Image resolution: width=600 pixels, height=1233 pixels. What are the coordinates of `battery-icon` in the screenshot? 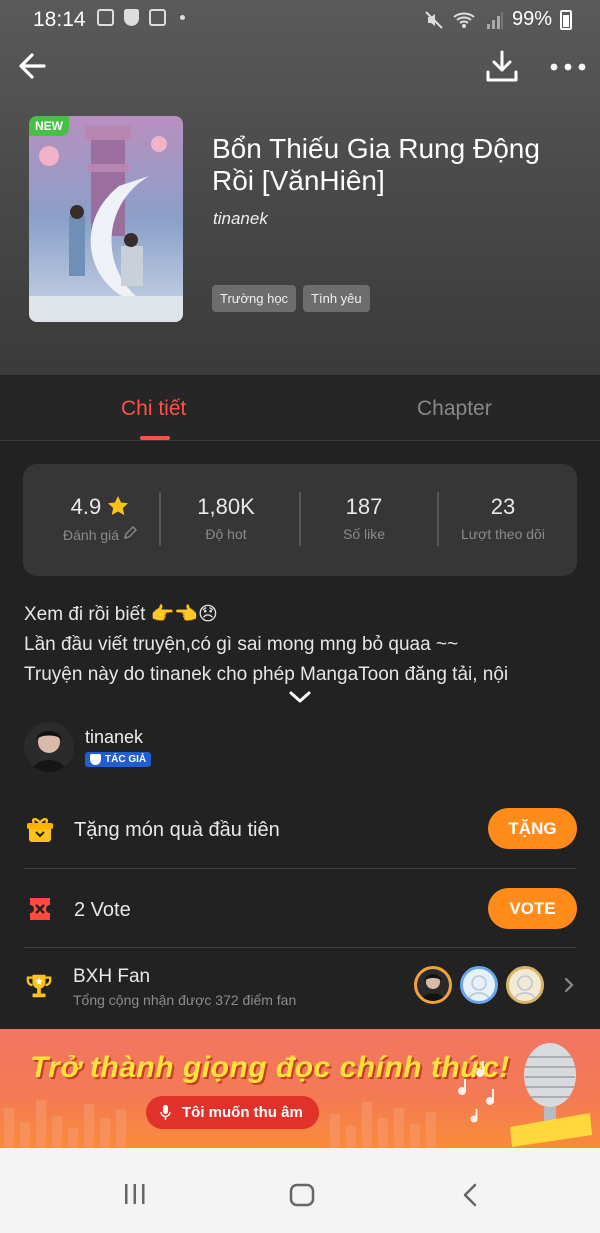 It's located at (566, 19).